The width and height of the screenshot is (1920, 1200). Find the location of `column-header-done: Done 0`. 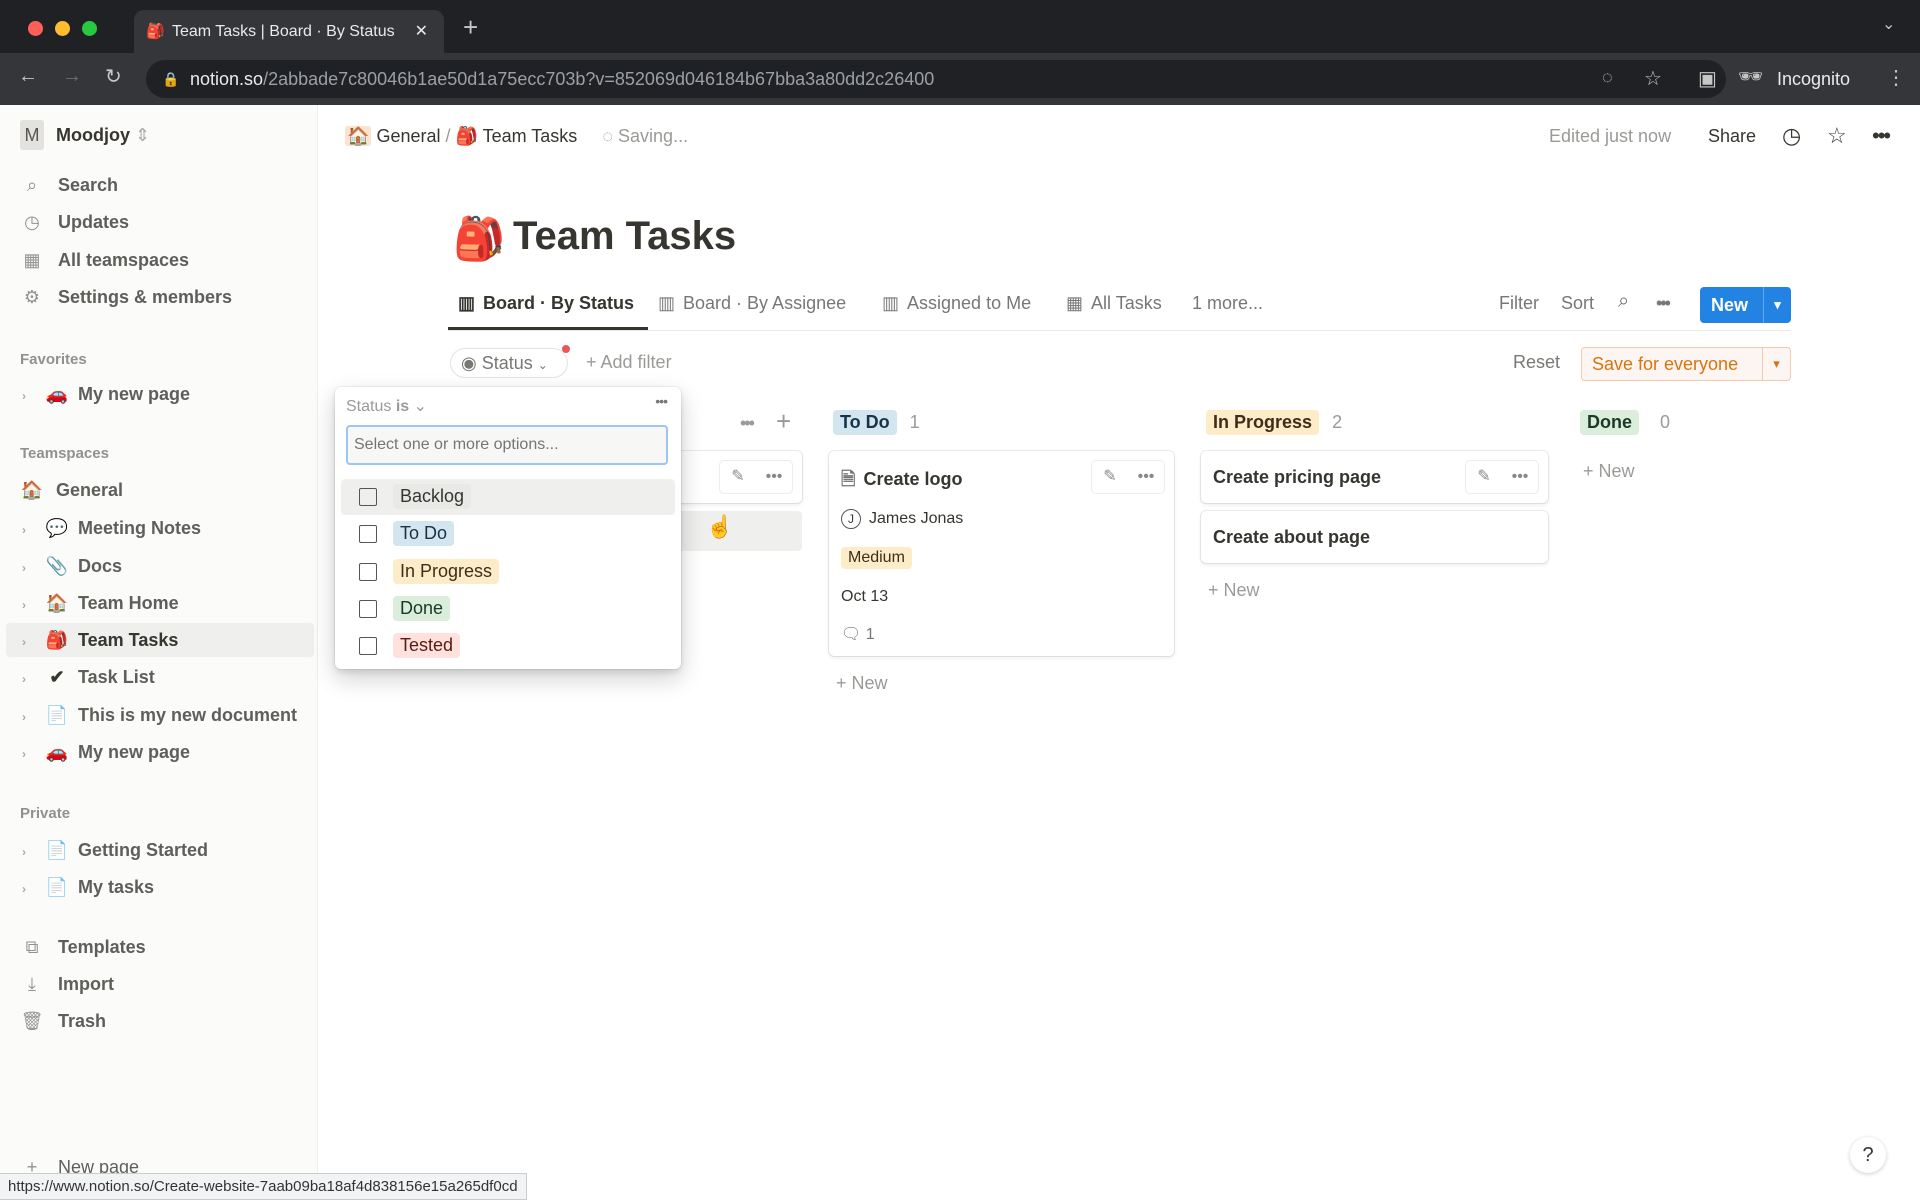

column-header-done: Done 0 is located at coordinates (1625, 422).